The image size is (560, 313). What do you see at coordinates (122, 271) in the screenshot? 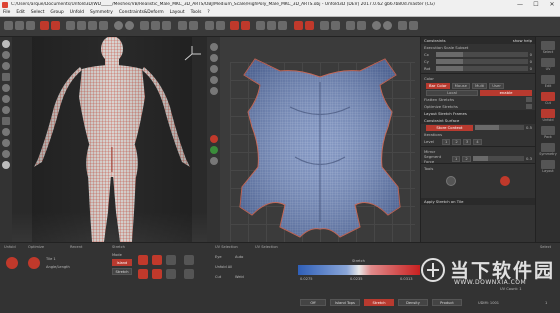
I see `stretch-mode-button: Stretch` at bounding box center [122, 271].